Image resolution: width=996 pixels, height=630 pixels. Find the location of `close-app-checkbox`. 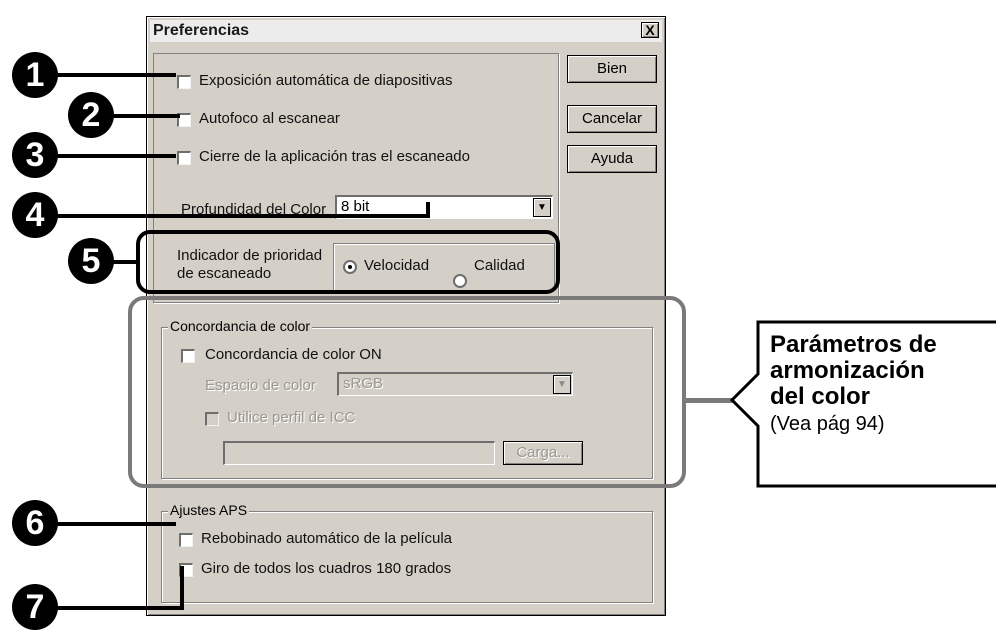

close-app-checkbox is located at coordinates (184, 158).